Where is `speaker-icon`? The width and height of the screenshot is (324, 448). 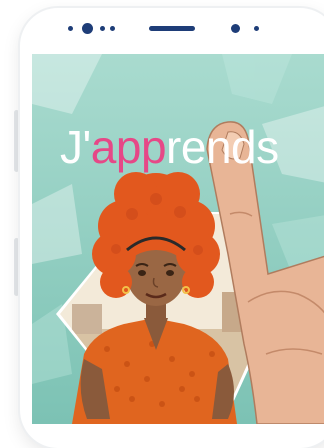 speaker-icon is located at coordinates (172, 28).